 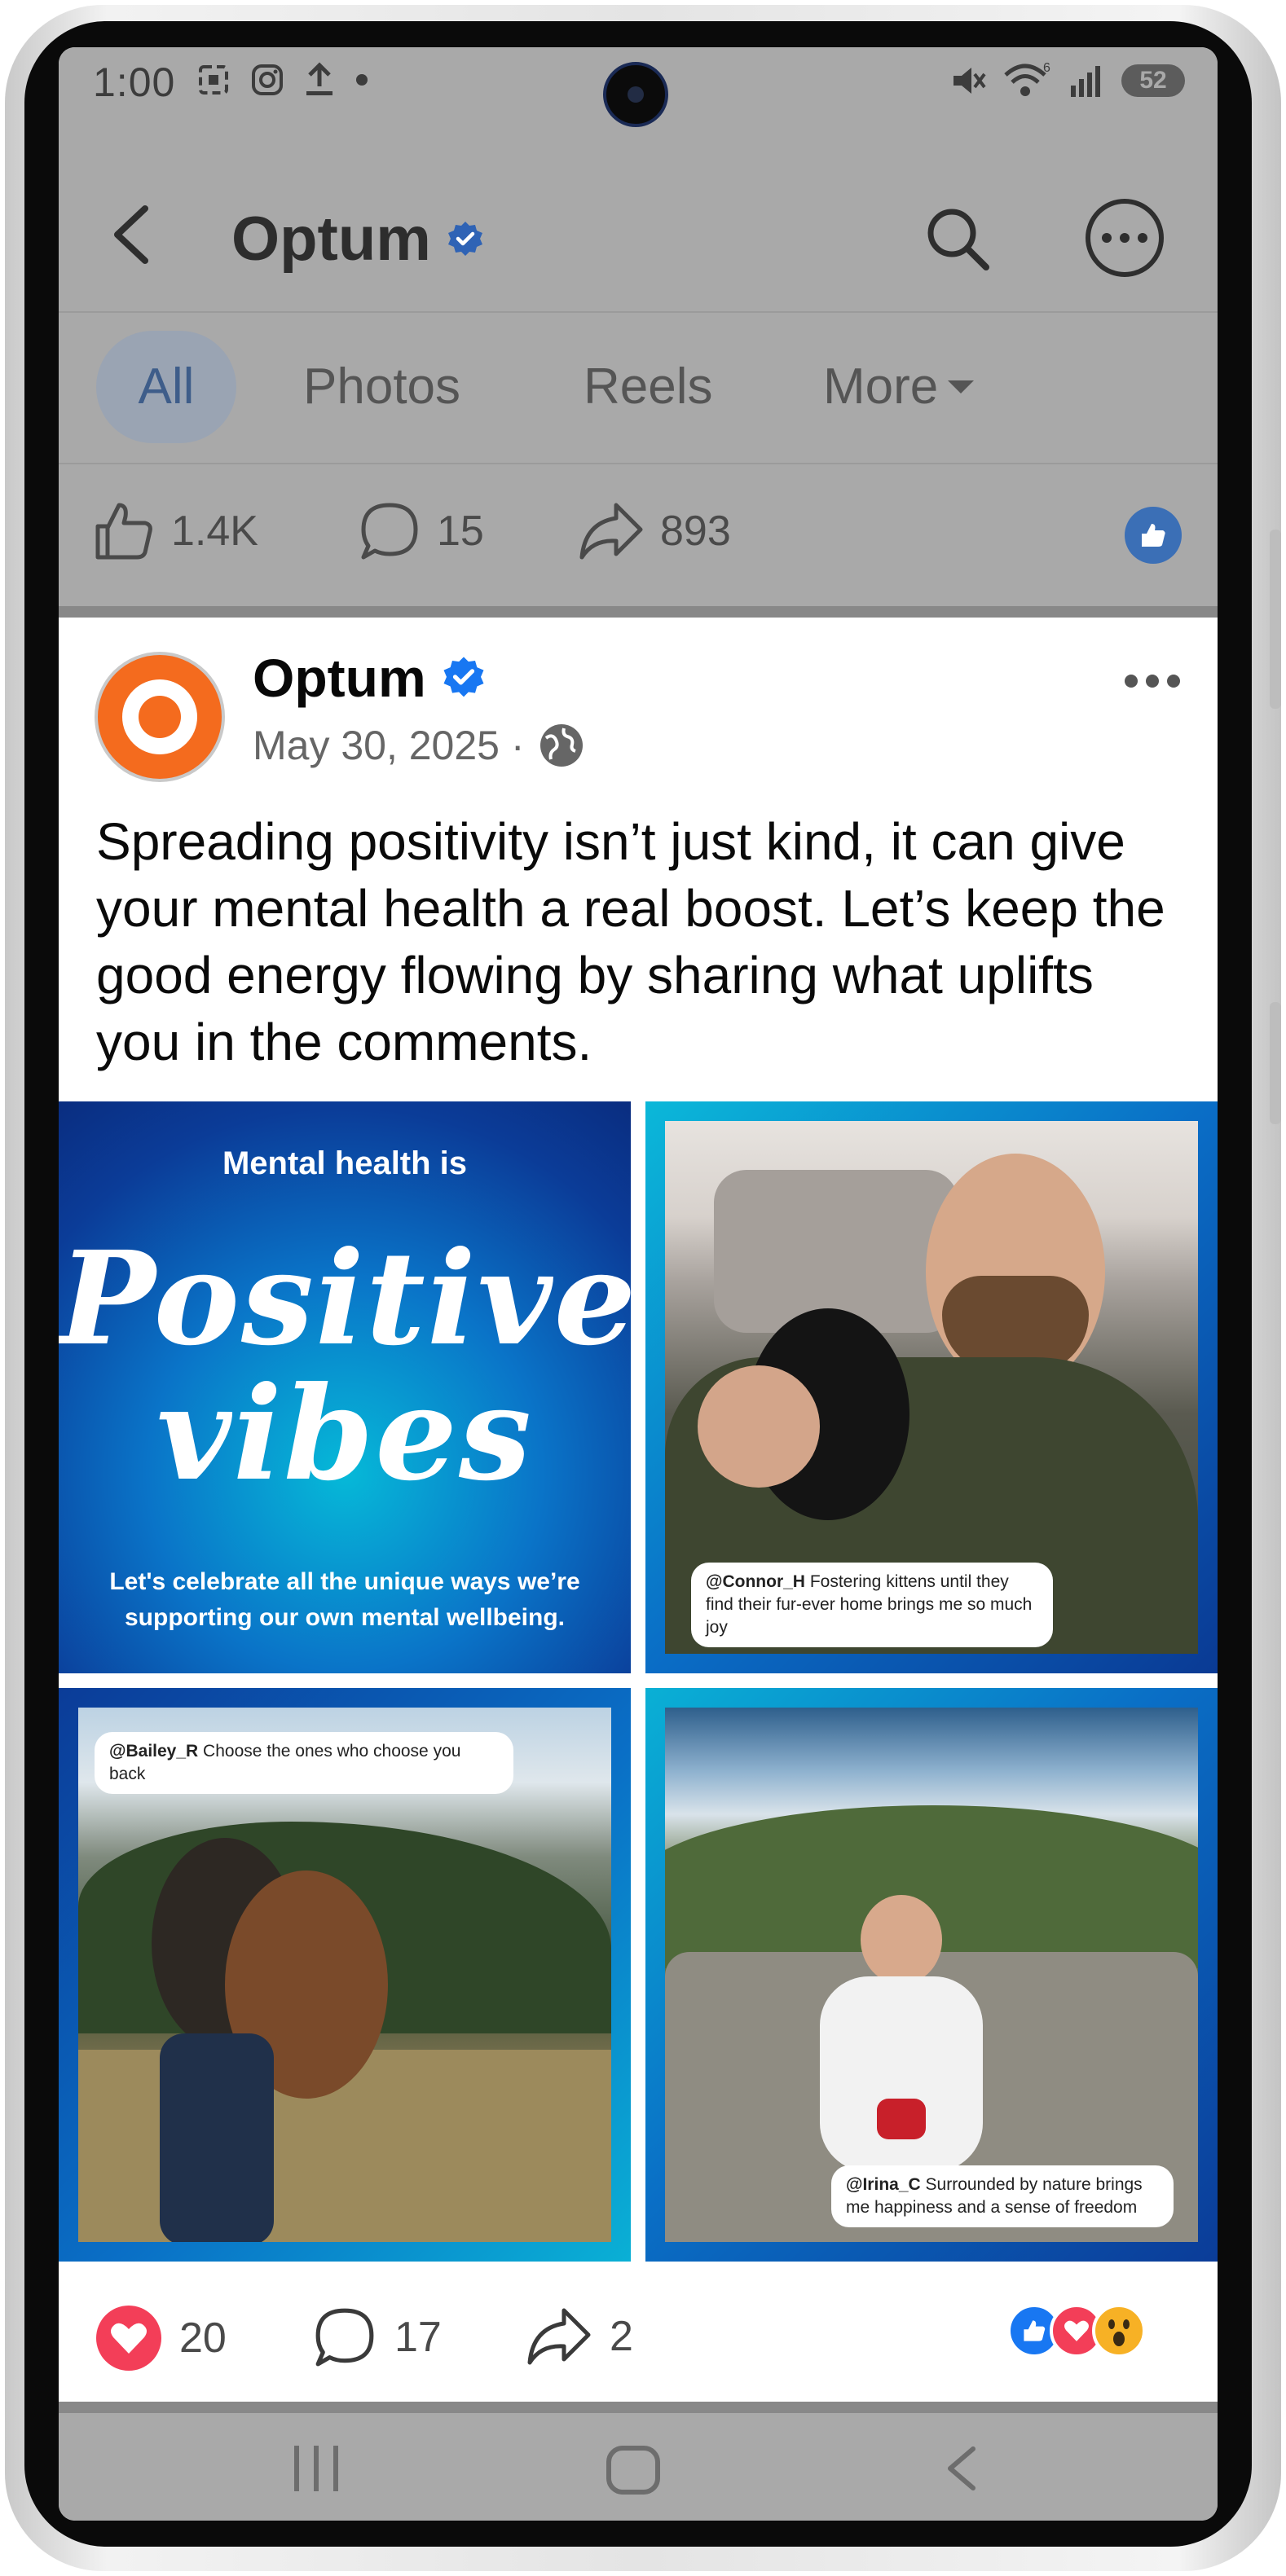 I want to click on post-meta: May 30, 2025 ·, so click(x=419, y=745).